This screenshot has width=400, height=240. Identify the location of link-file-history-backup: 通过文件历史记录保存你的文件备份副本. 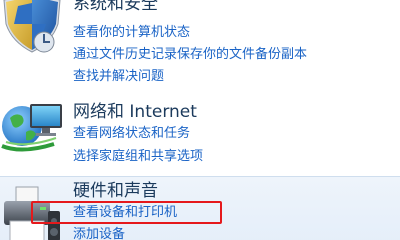
(190, 55).